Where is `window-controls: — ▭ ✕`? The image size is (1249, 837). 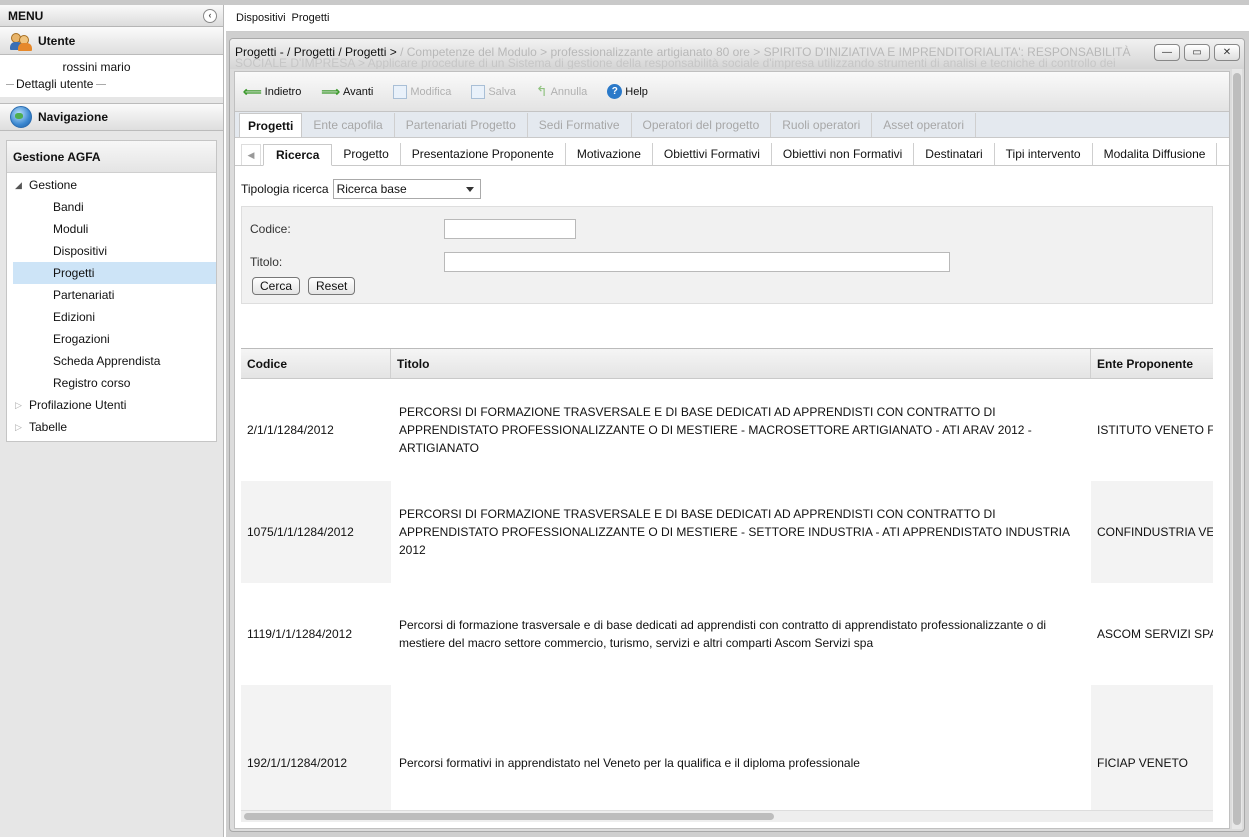 window-controls: — ▭ ✕ is located at coordinates (1197, 52).